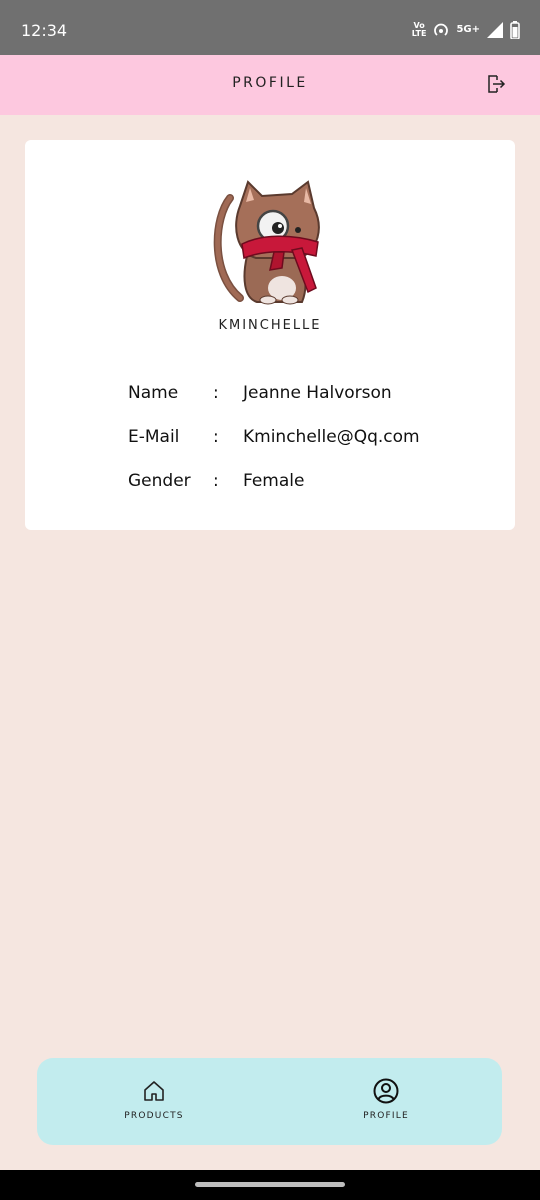 This screenshot has height=1200, width=540. Describe the element at coordinates (44, 30) in the screenshot. I see `status-time: 12:34` at that location.